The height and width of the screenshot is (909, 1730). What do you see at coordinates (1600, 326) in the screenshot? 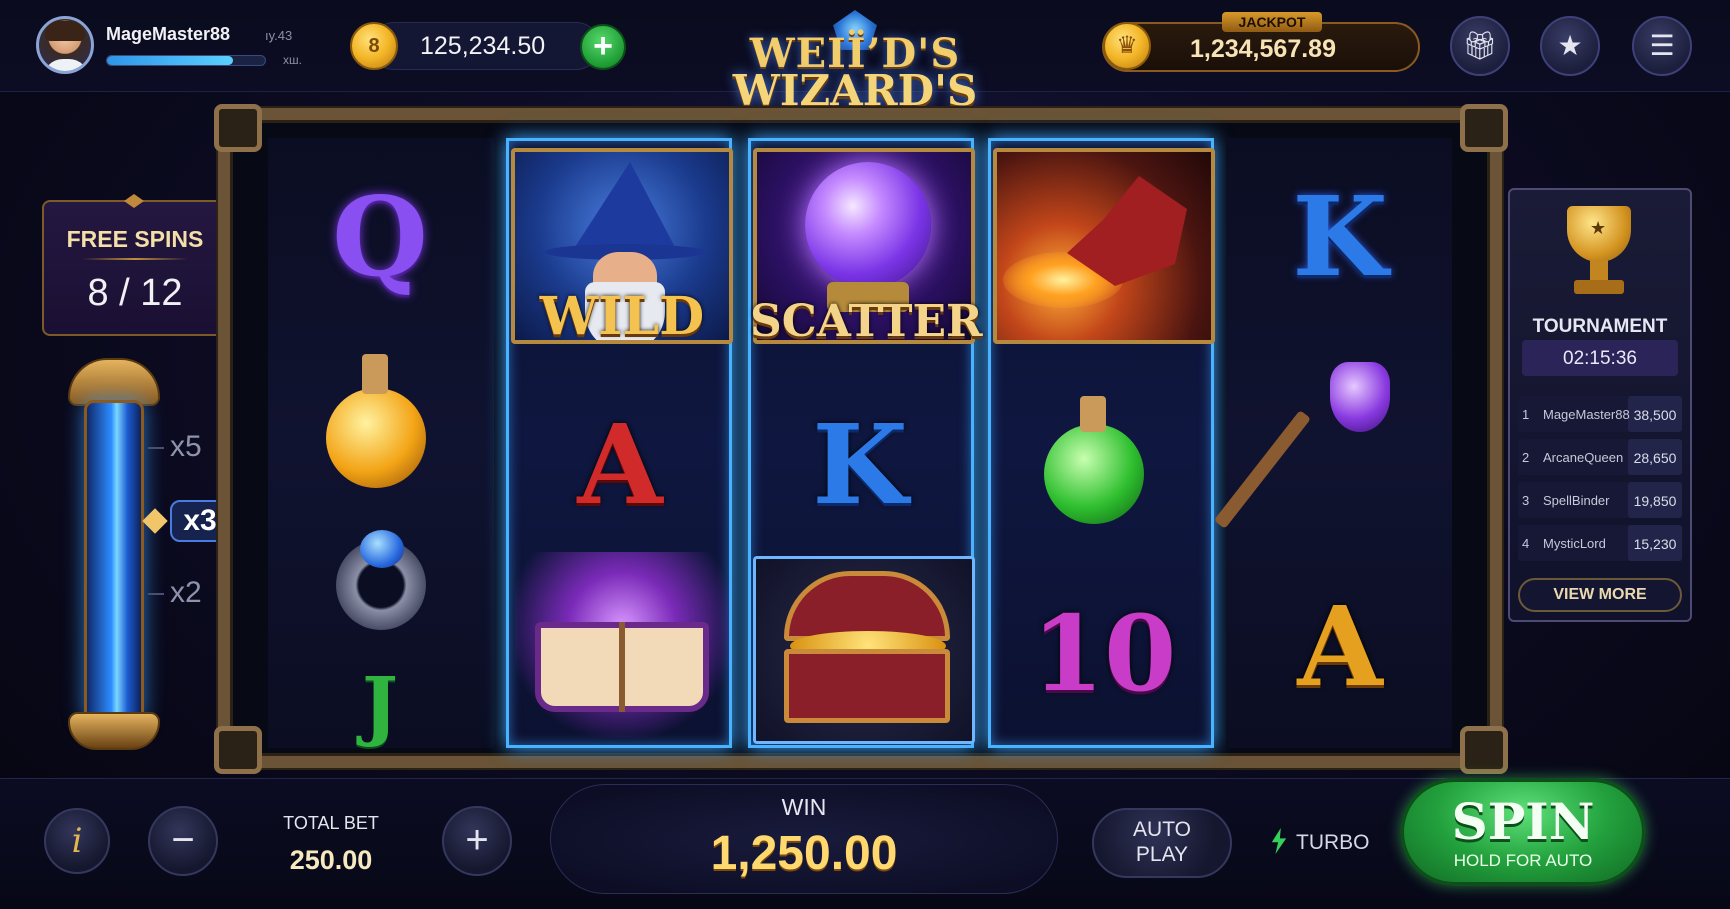
I see `tournament-title: TOURNAMENT` at bounding box center [1600, 326].